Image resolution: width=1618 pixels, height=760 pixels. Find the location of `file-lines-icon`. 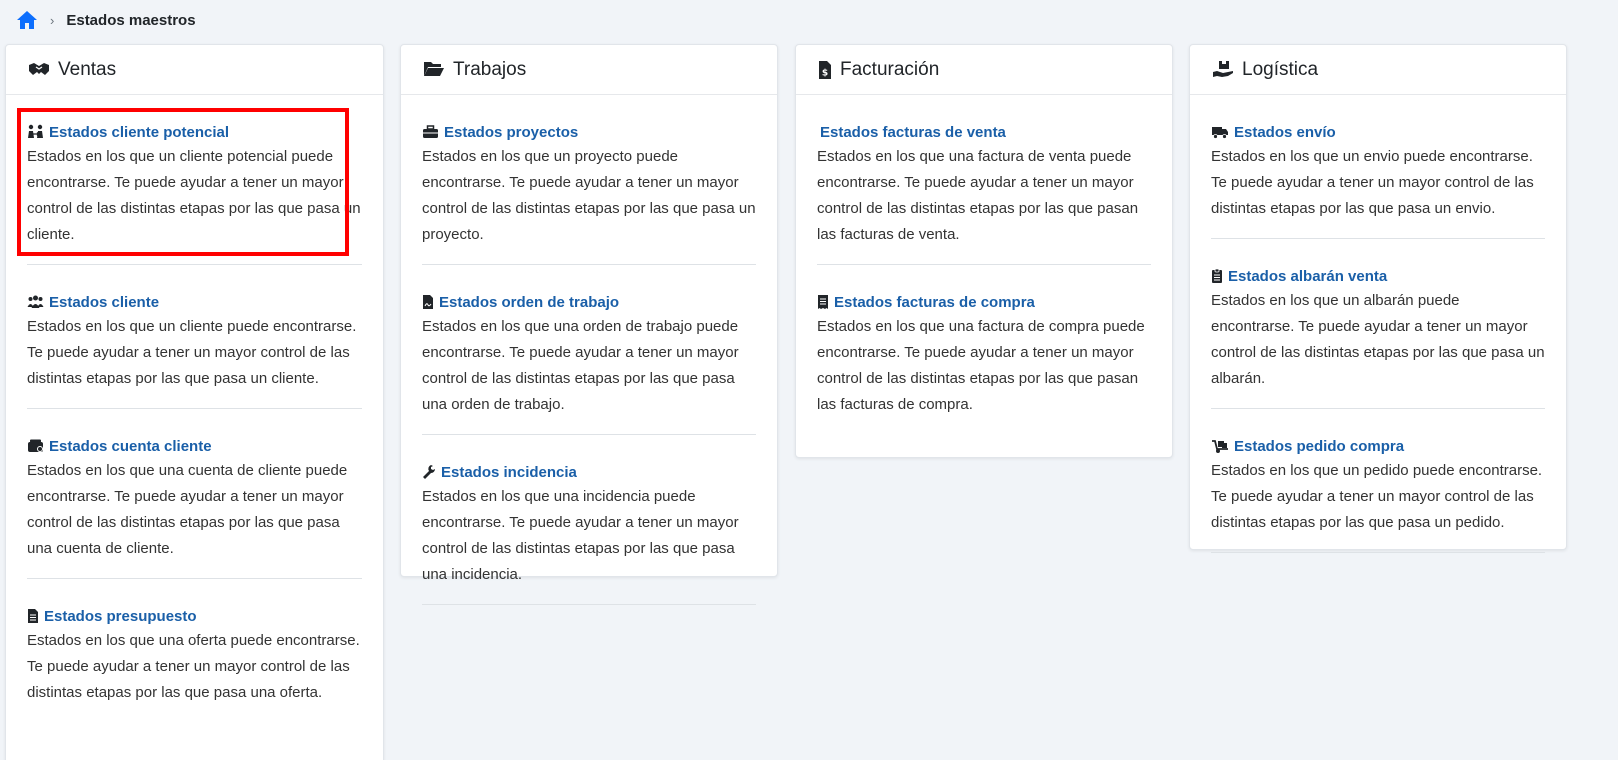

file-lines-icon is located at coordinates (33, 616).